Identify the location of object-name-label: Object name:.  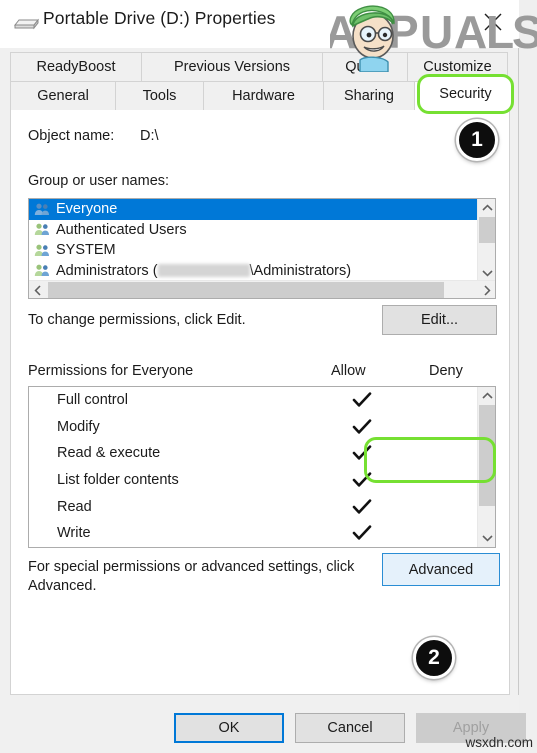
(71, 136).